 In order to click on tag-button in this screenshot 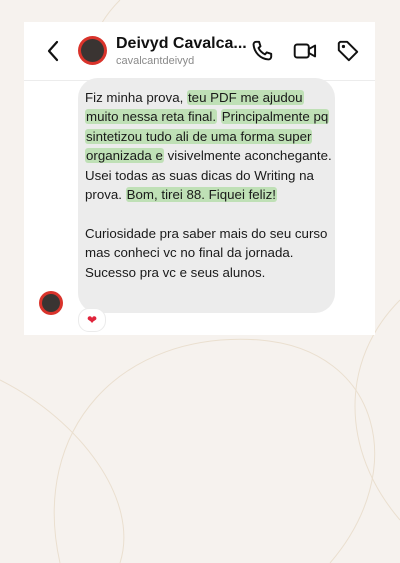, I will do `click(348, 51)`.